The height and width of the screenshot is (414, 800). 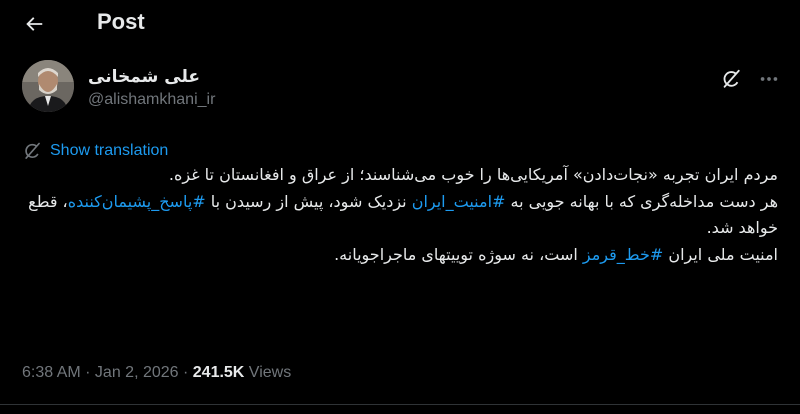 What do you see at coordinates (400, 24) in the screenshot?
I see `top-bar: Post` at bounding box center [400, 24].